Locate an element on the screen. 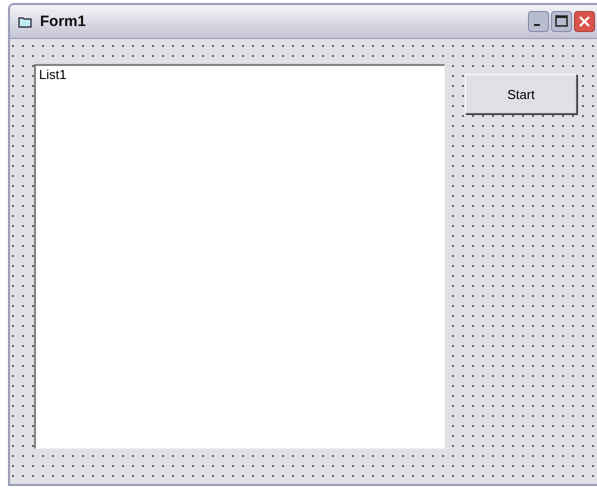 This screenshot has width=597, height=488. maximize-icon is located at coordinates (561, 21).